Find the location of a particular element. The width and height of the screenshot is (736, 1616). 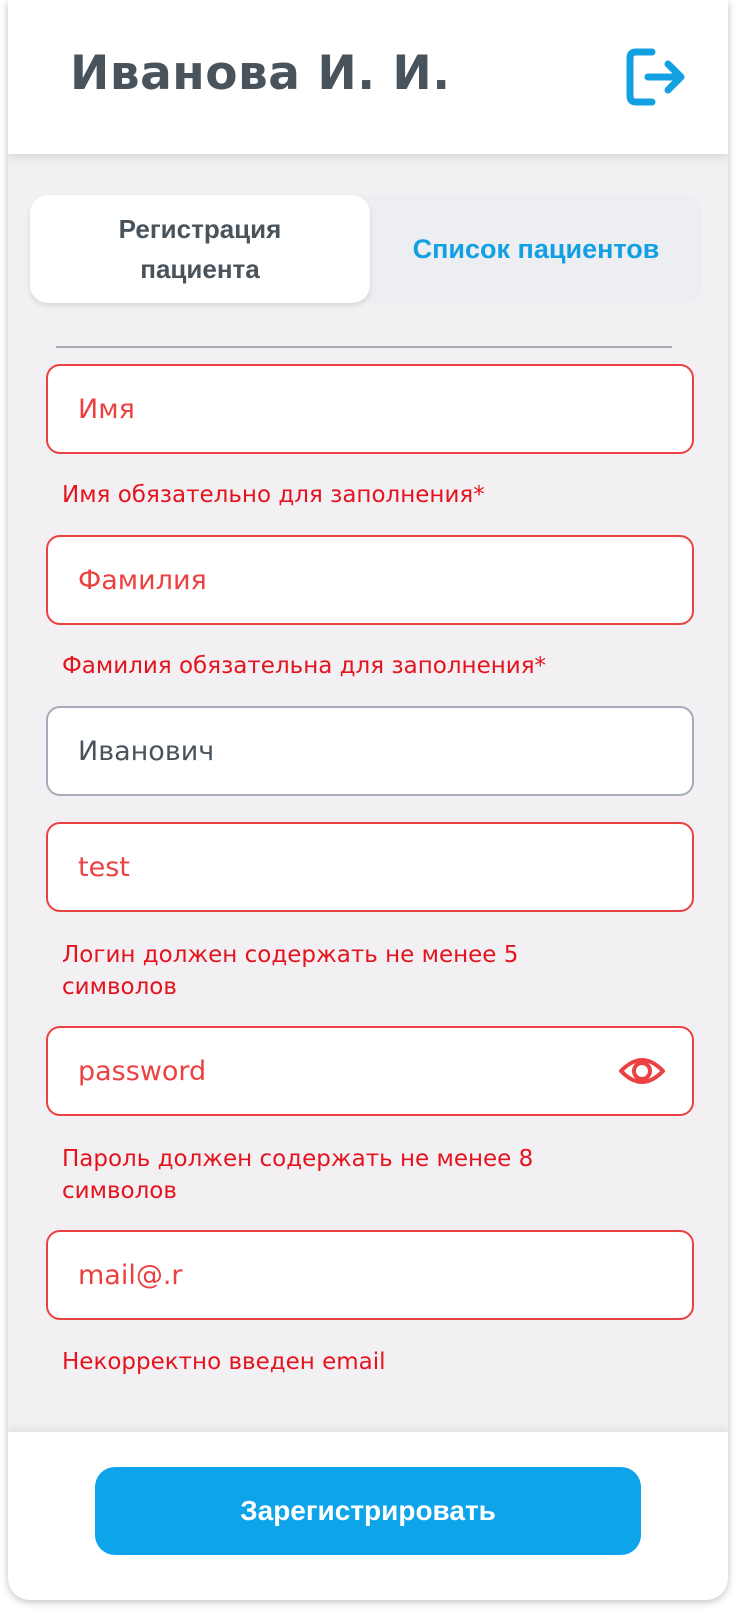

tab-bar: Регистрация пациента Список пациентов is located at coordinates (366, 249).